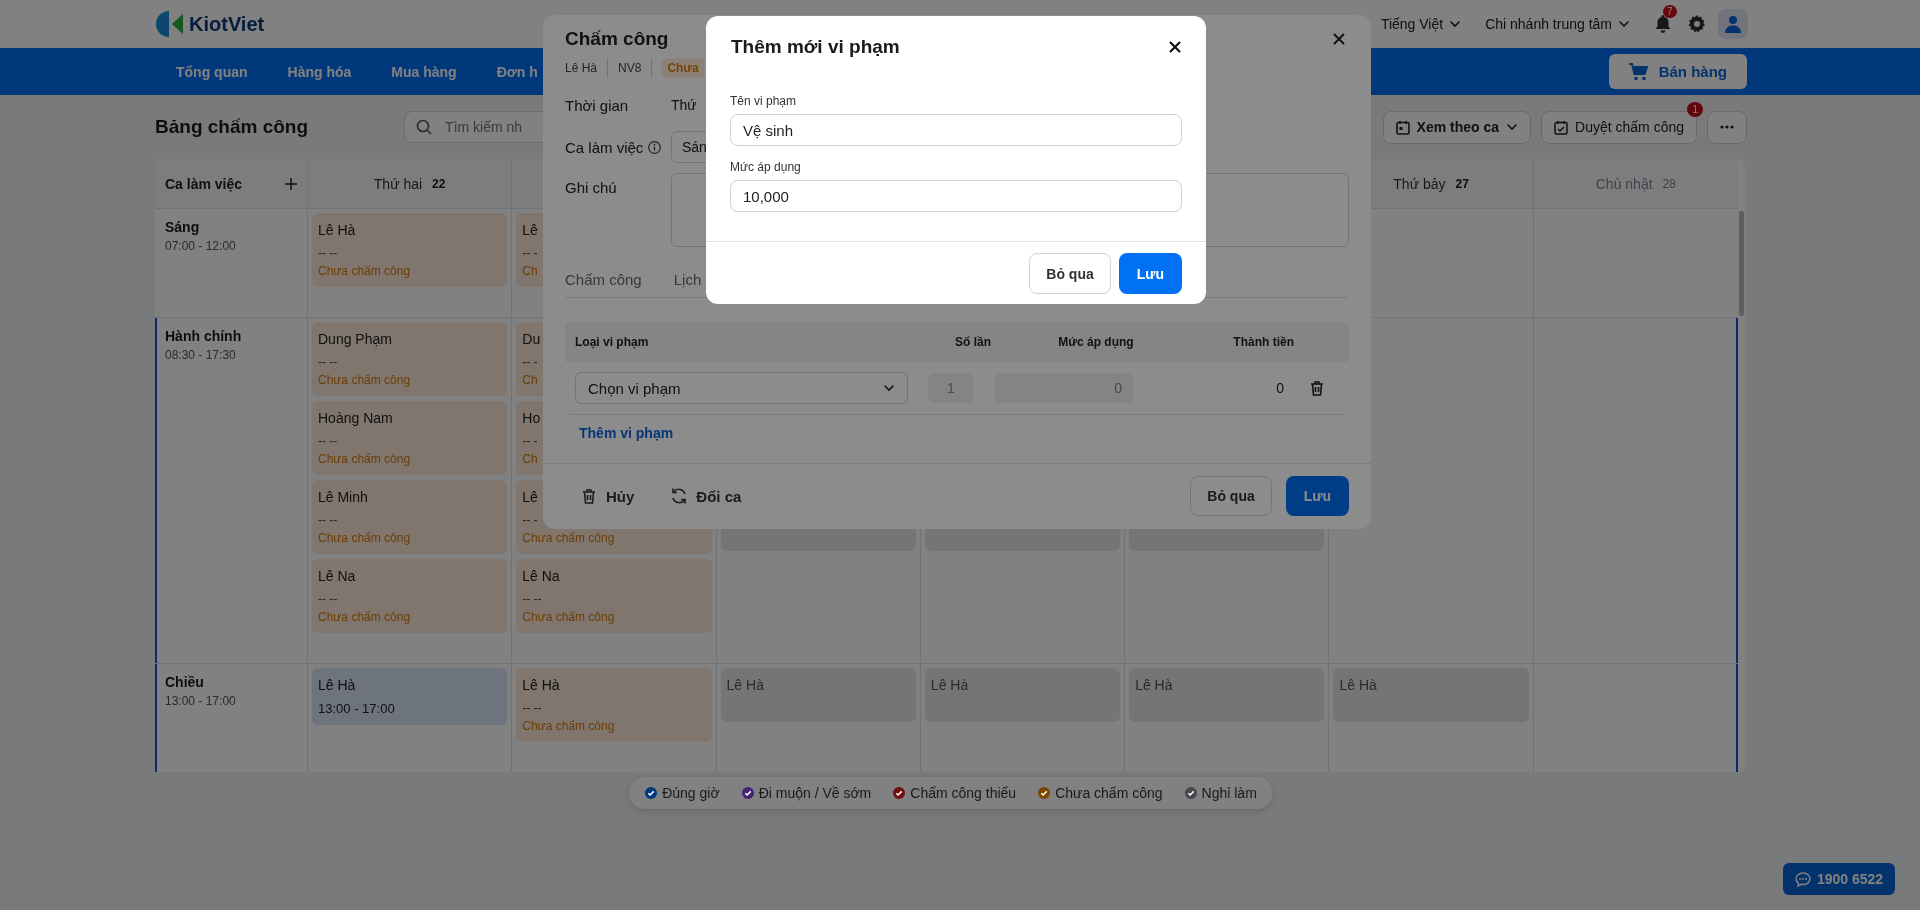  I want to click on shift-name: Sáng, so click(183, 227).